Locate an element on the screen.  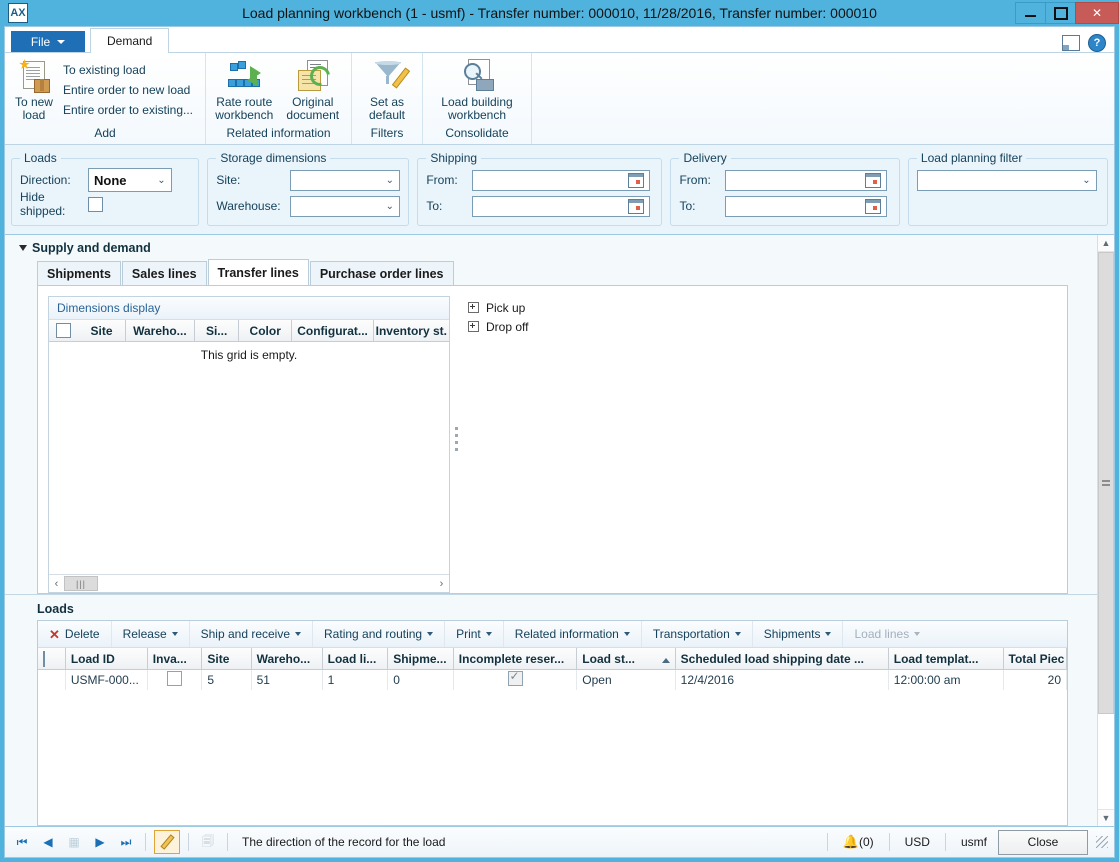
edit-record-button is located at coordinates (167, 842).